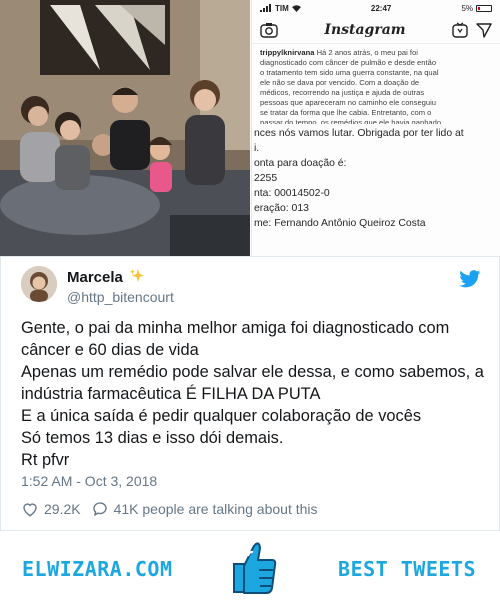 This screenshot has height=604, width=500. What do you see at coordinates (367, 52) in the screenshot?
I see `caption-line: Há 2 anos atrás, o meu pai foi` at bounding box center [367, 52].